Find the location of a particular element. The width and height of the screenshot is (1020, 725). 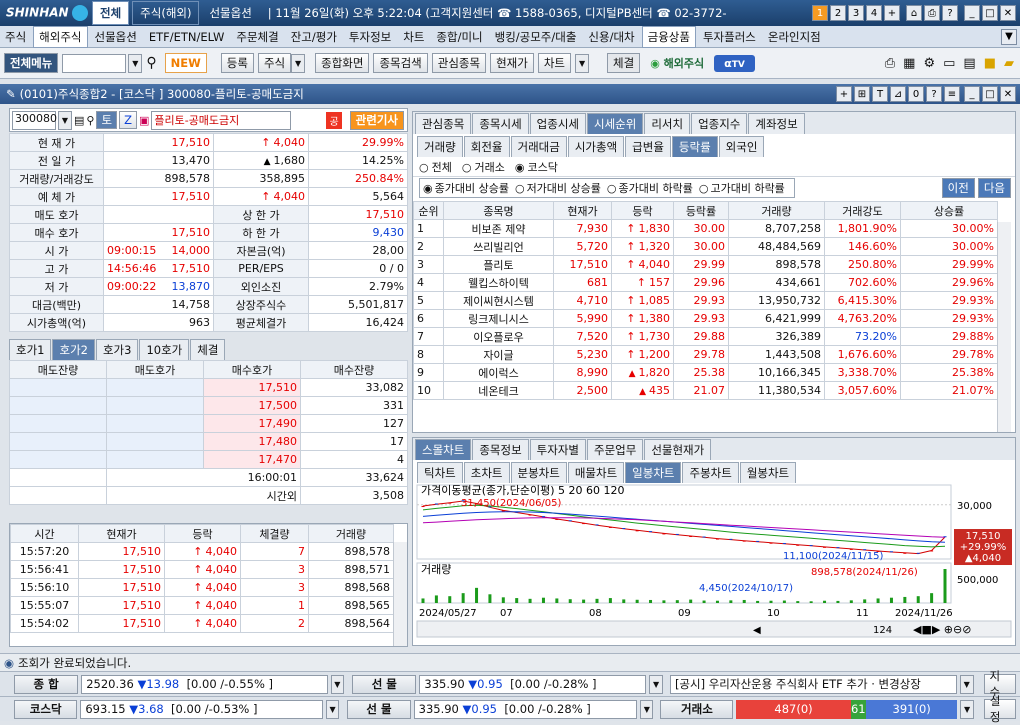

hoga-tab: 호가1 is located at coordinates (30, 349).